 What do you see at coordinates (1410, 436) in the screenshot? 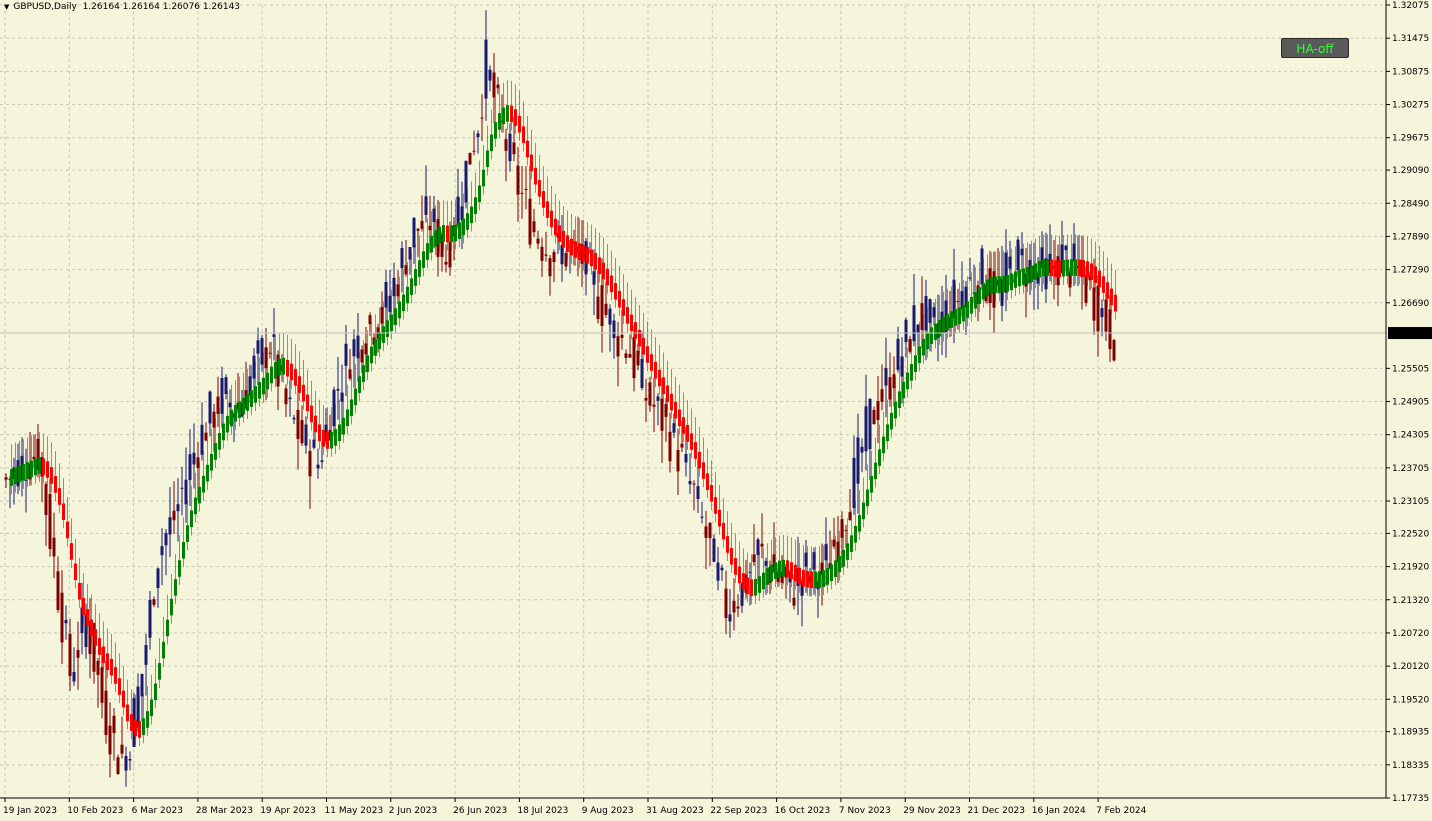
I see `price-tick-label: 1.24305` at bounding box center [1410, 436].